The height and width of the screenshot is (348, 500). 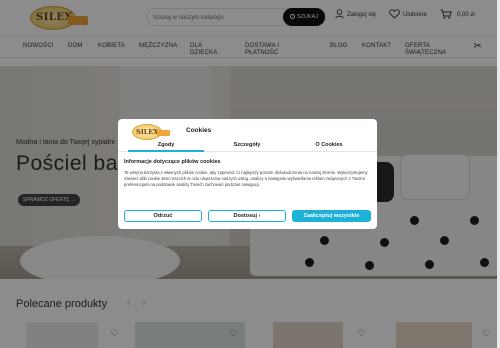 I want to click on tab-consents: Zgody, so click(x=166, y=145).